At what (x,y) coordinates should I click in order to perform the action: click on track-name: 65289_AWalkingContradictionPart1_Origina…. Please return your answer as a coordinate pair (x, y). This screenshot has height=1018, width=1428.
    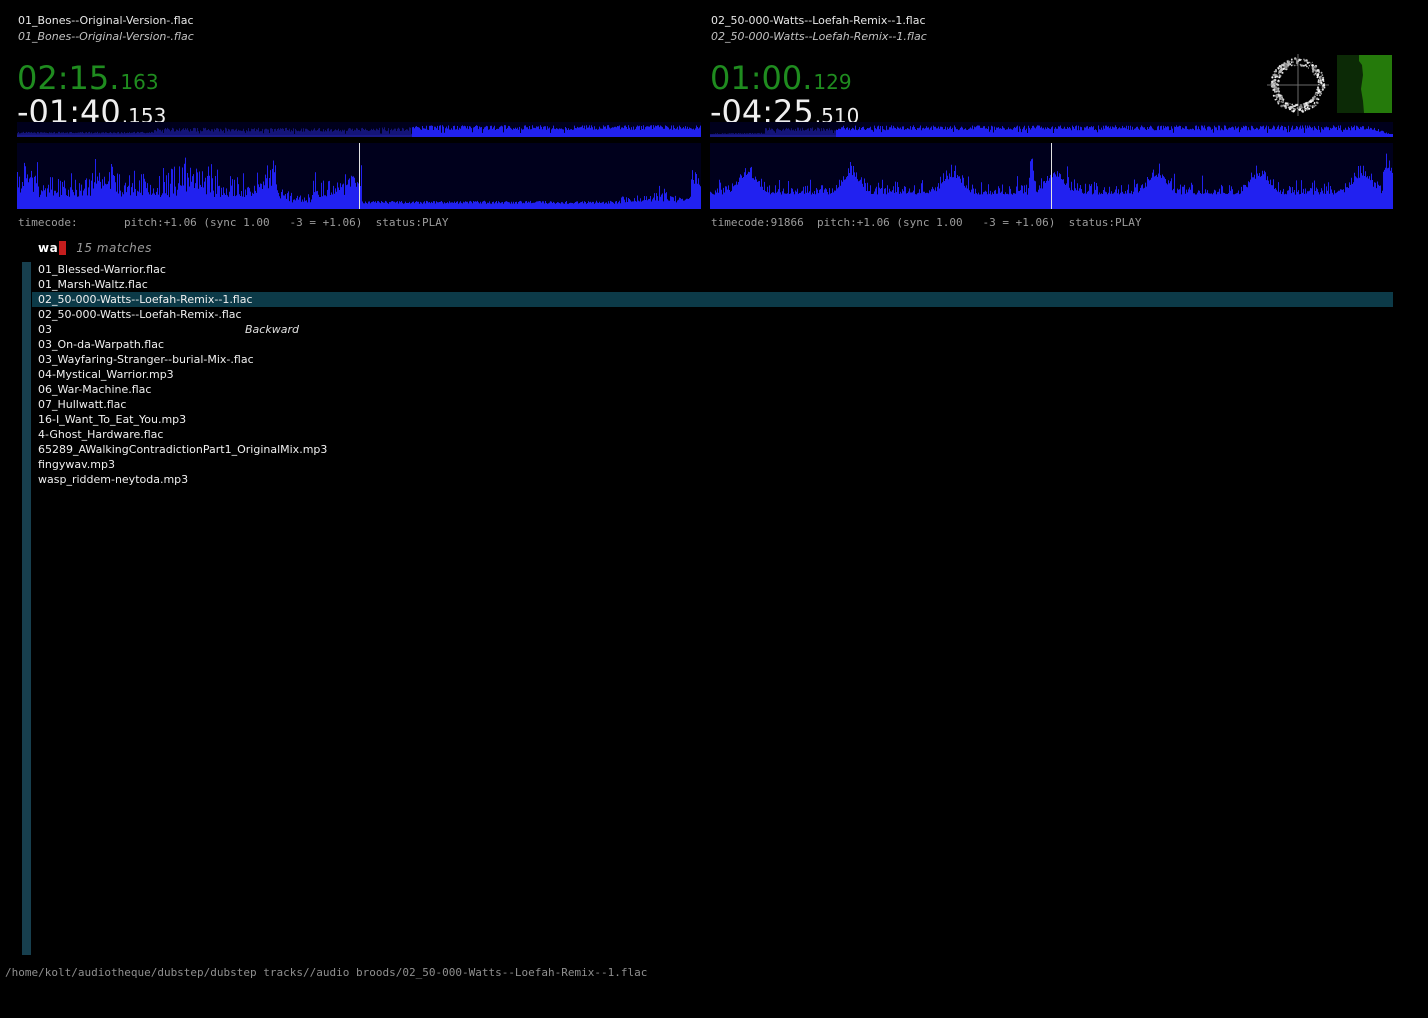
    Looking at the image, I should click on (183, 449).